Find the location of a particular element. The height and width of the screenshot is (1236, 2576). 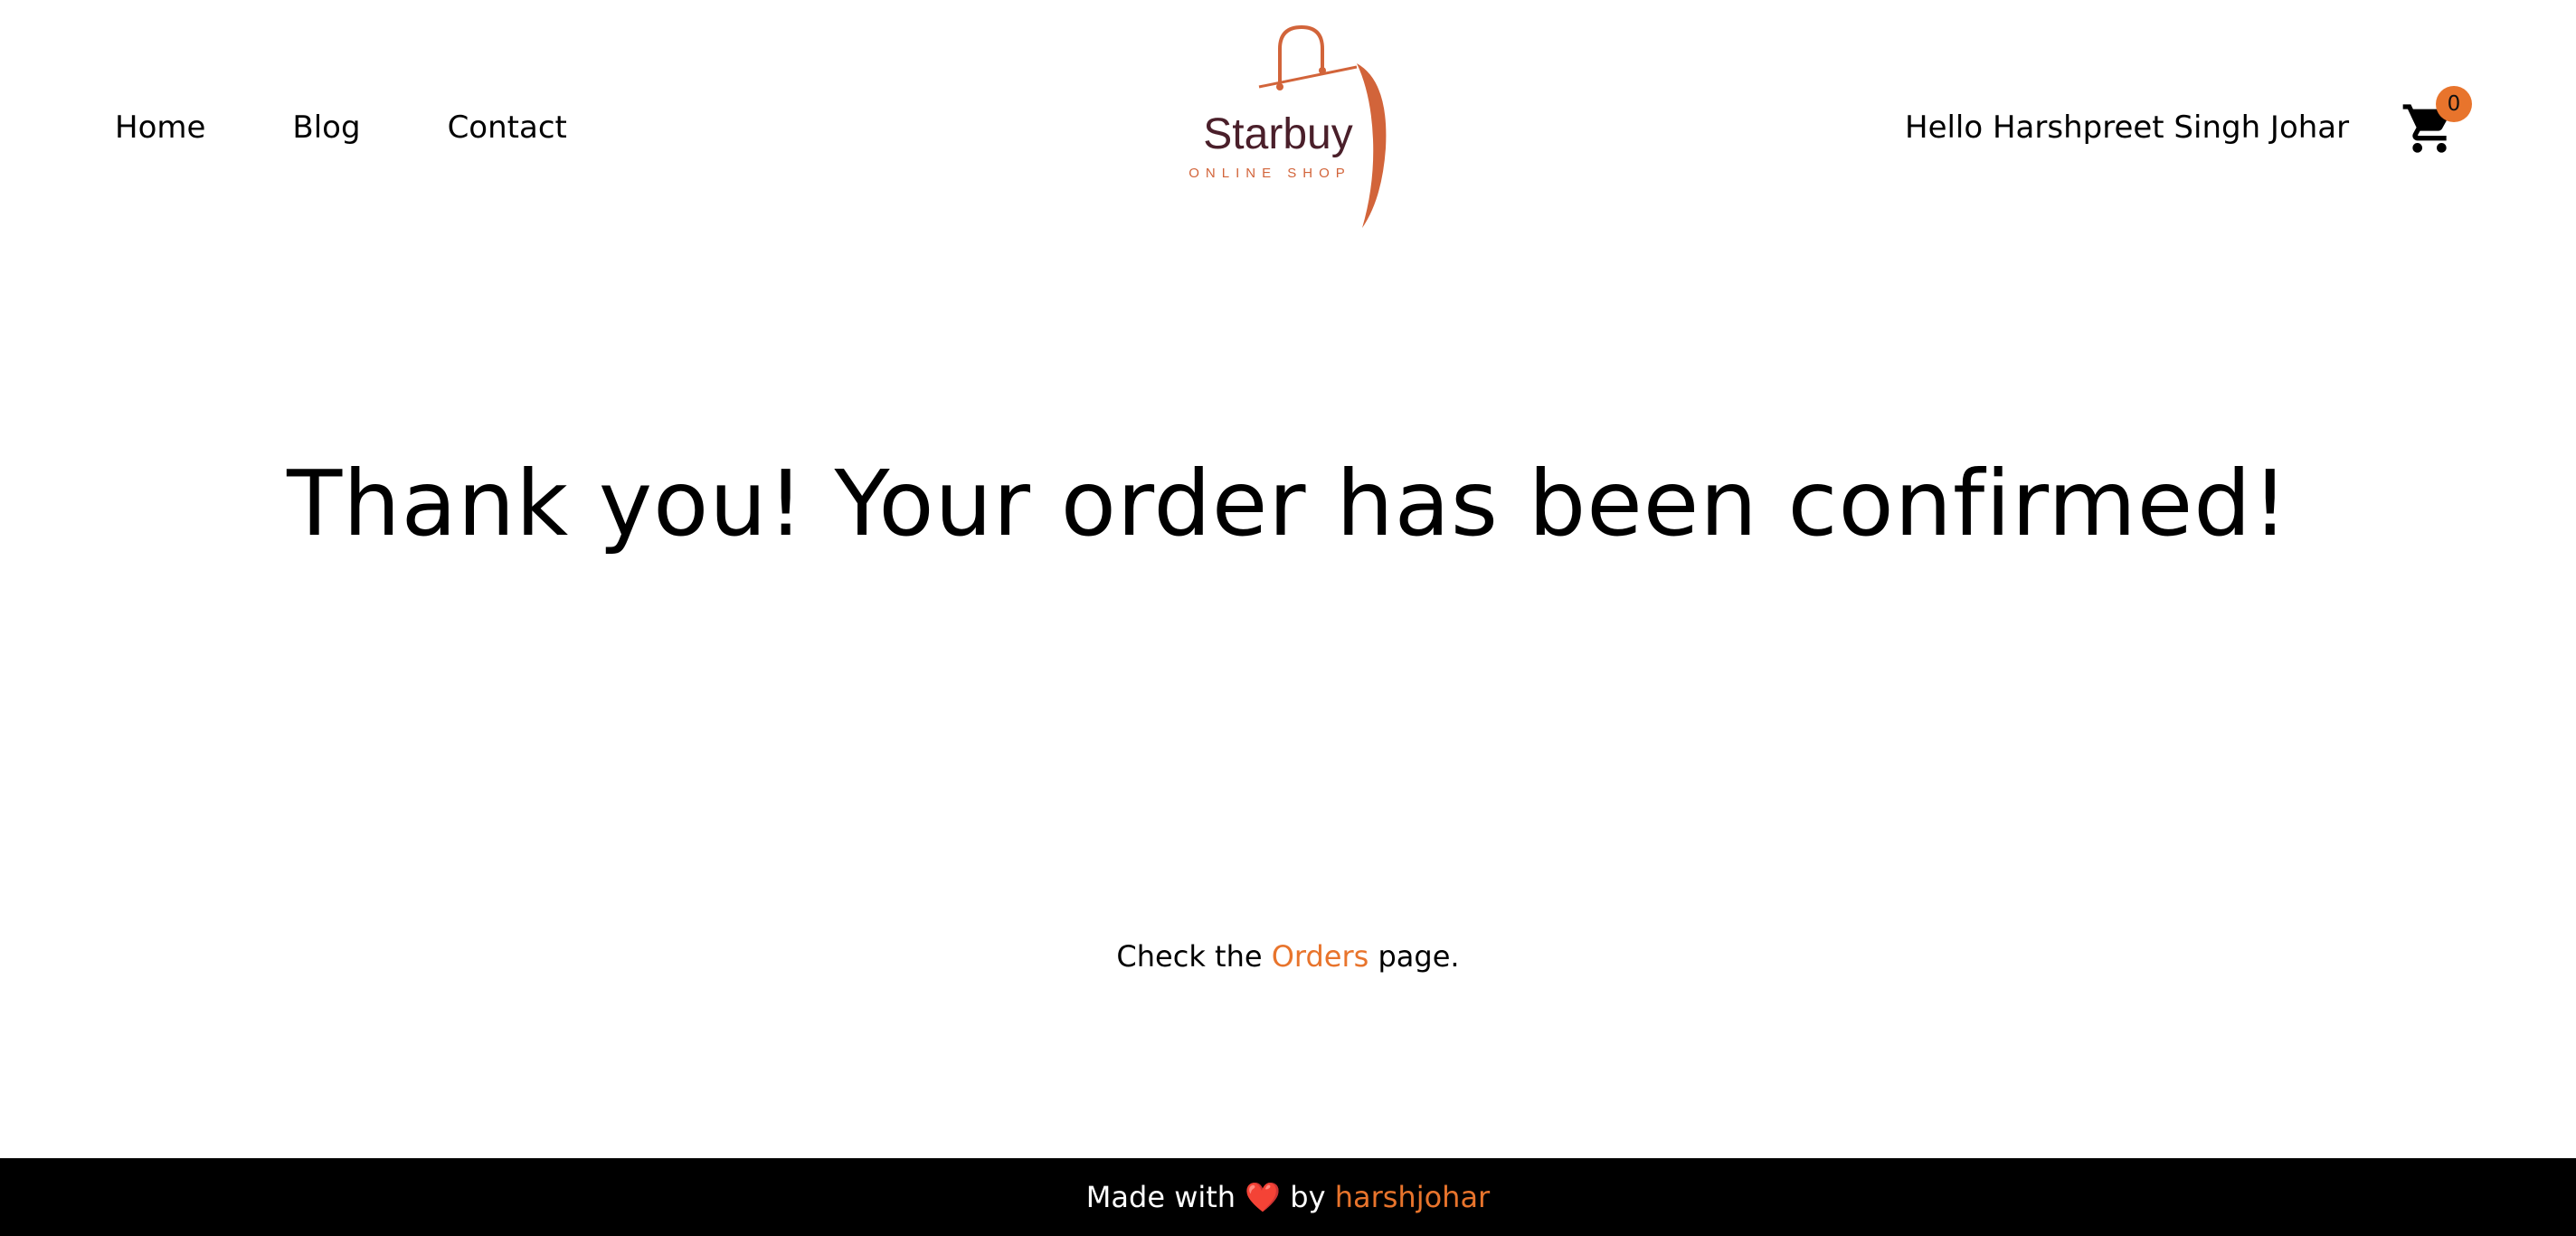

footer-prefix: Made with is located at coordinates (1161, 1197).